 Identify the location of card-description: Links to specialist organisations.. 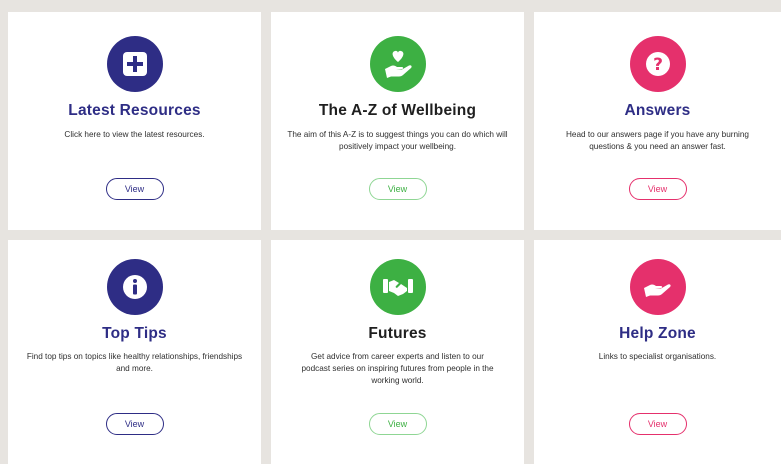
(657, 356).